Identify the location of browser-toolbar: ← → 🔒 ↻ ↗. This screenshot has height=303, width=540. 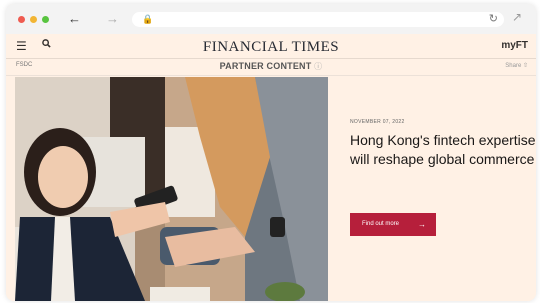
(271, 19).